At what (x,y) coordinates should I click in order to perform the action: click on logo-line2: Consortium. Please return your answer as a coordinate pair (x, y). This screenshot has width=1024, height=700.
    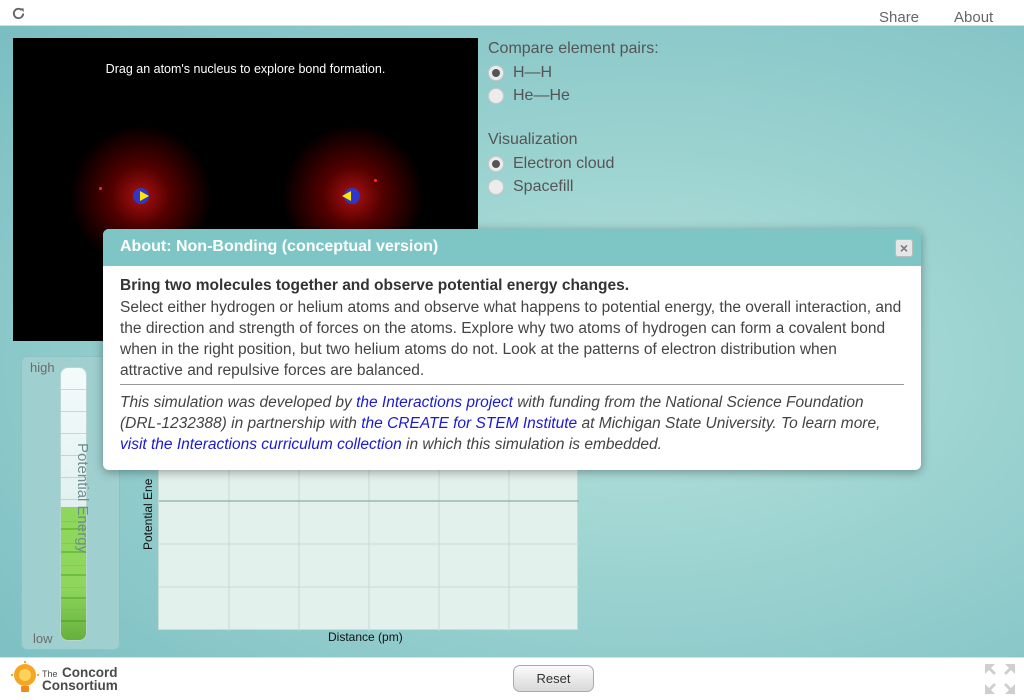
    Looking at the image, I should click on (80, 685).